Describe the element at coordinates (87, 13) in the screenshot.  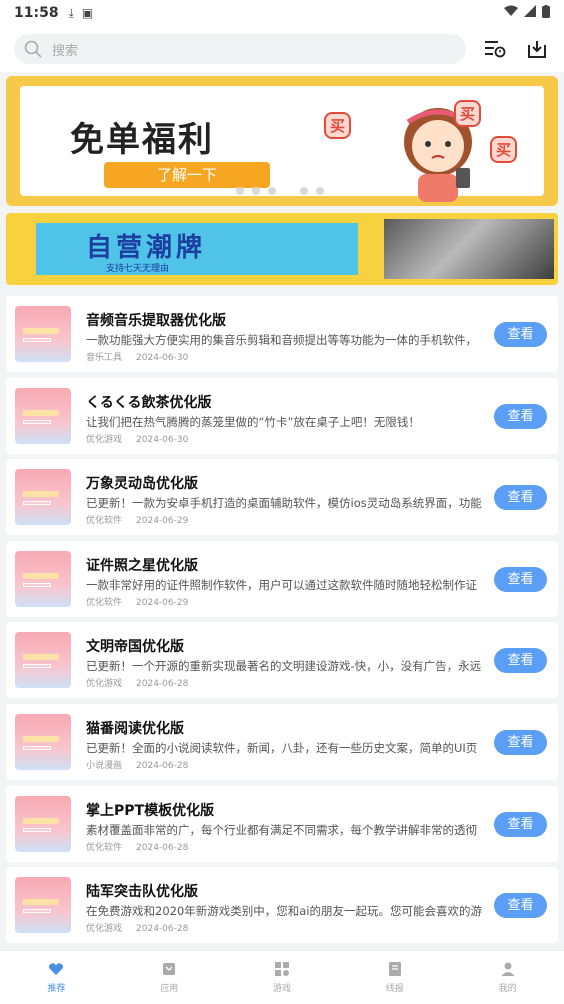
I see `notification-icon: ▣` at that location.